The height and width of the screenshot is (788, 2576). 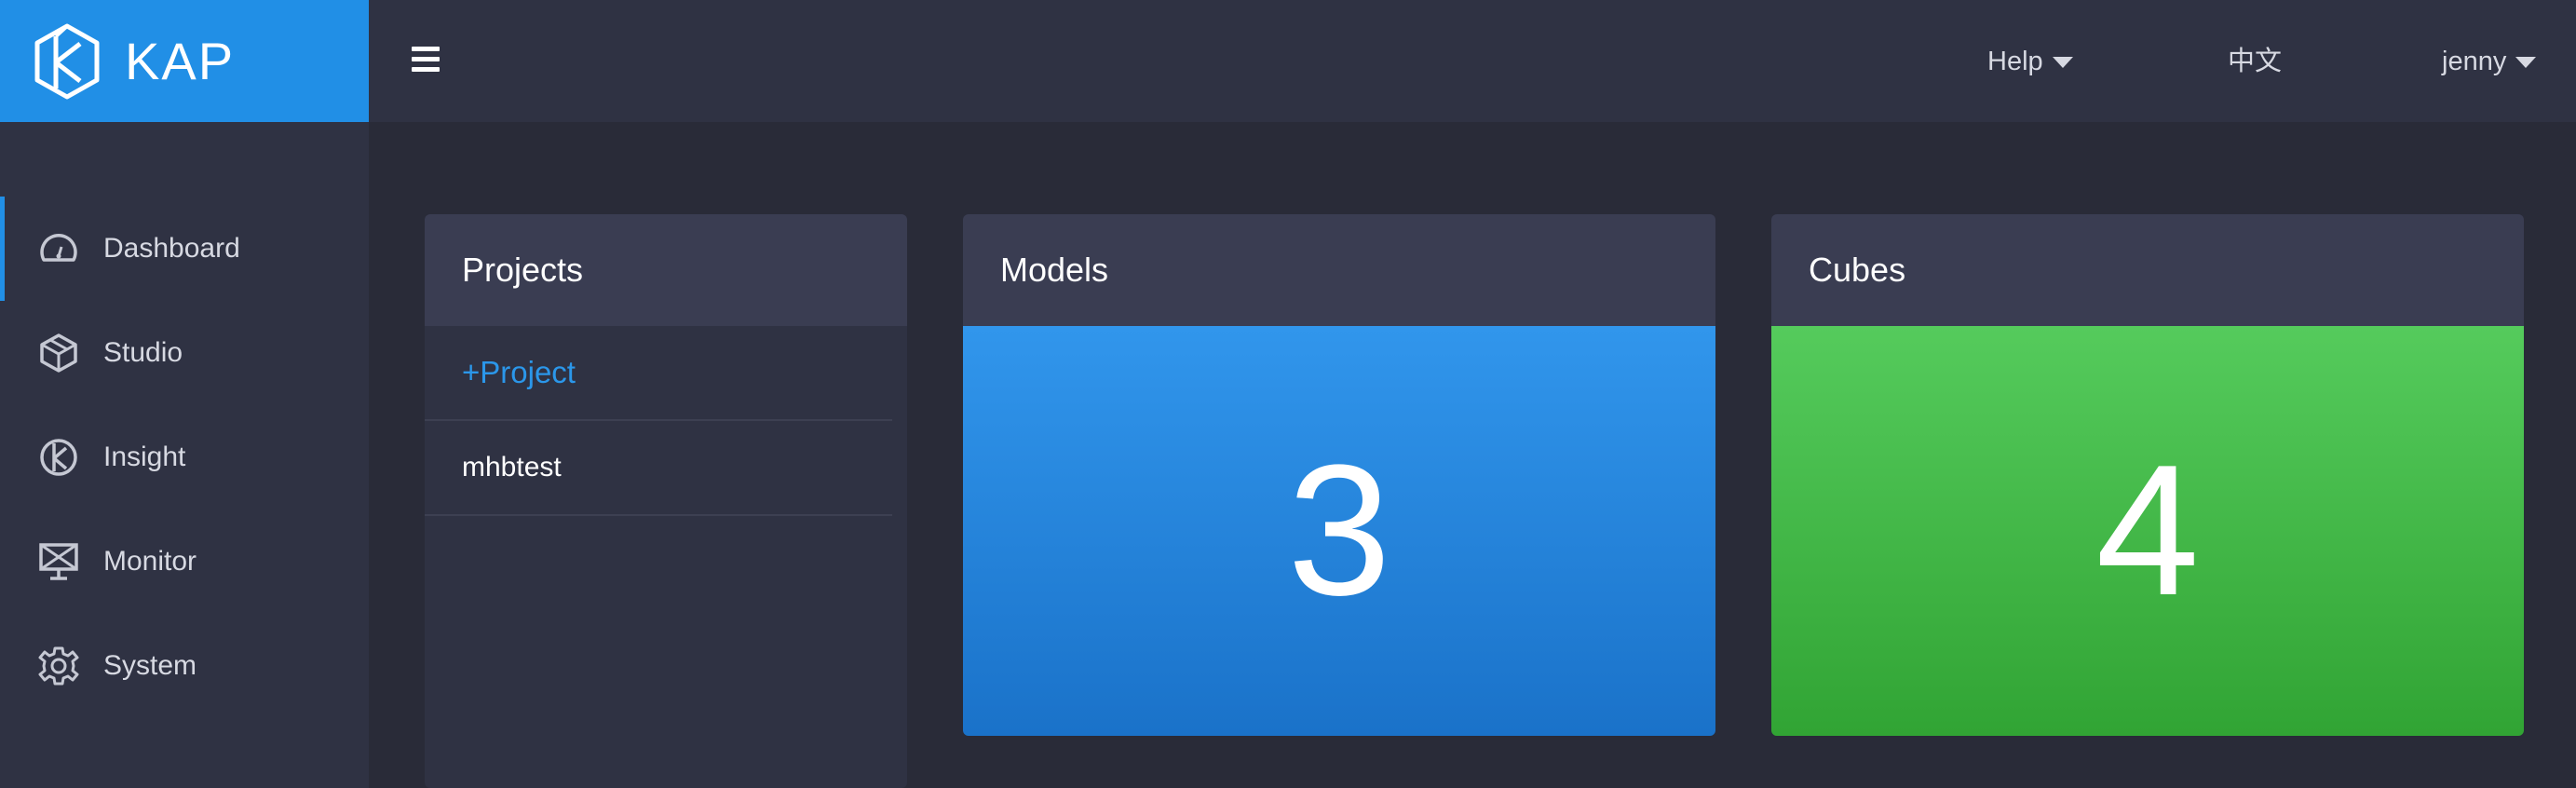 What do you see at coordinates (67, 62) in the screenshot?
I see `kap-logo-icon` at bounding box center [67, 62].